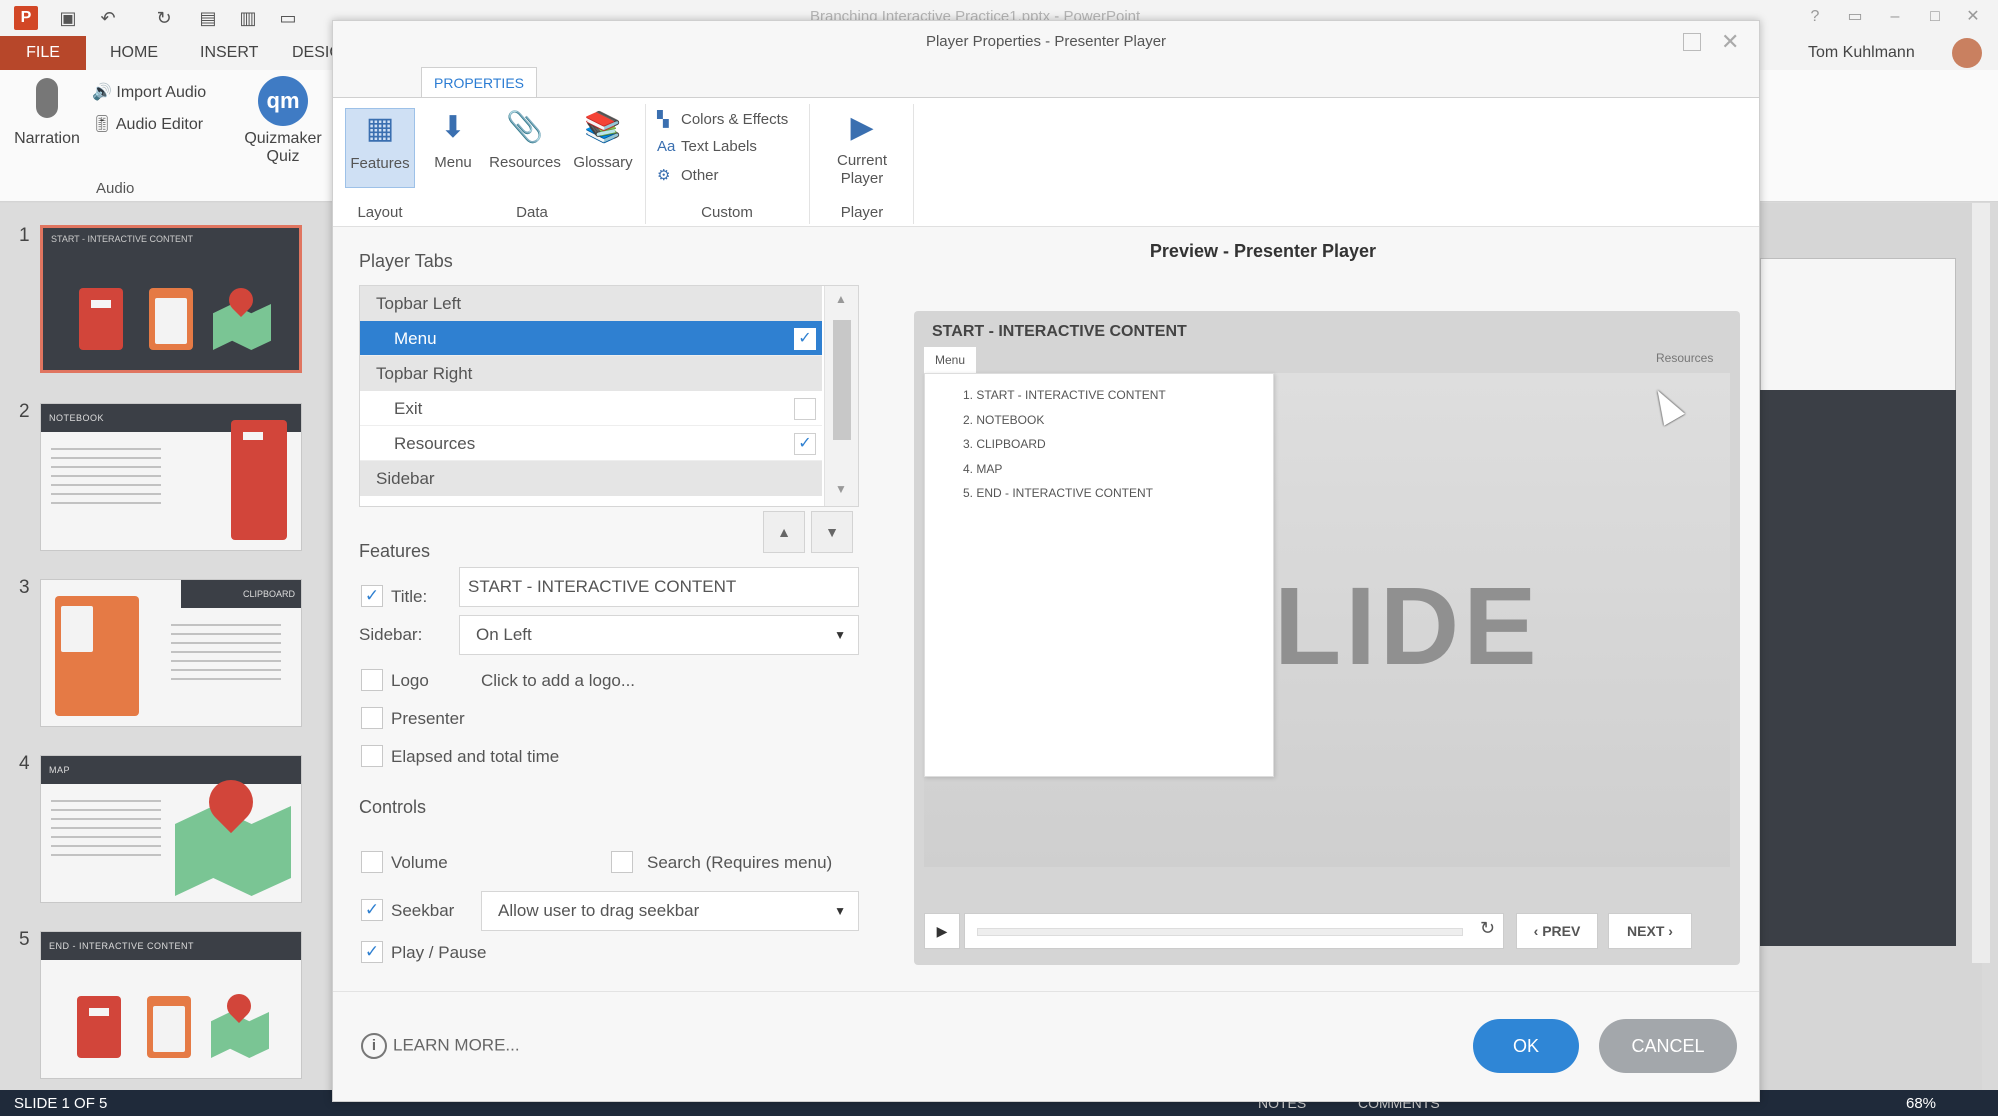 Image resolution: width=1998 pixels, height=1116 pixels. I want to click on glossary-label: Glossary, so click(603, 162).